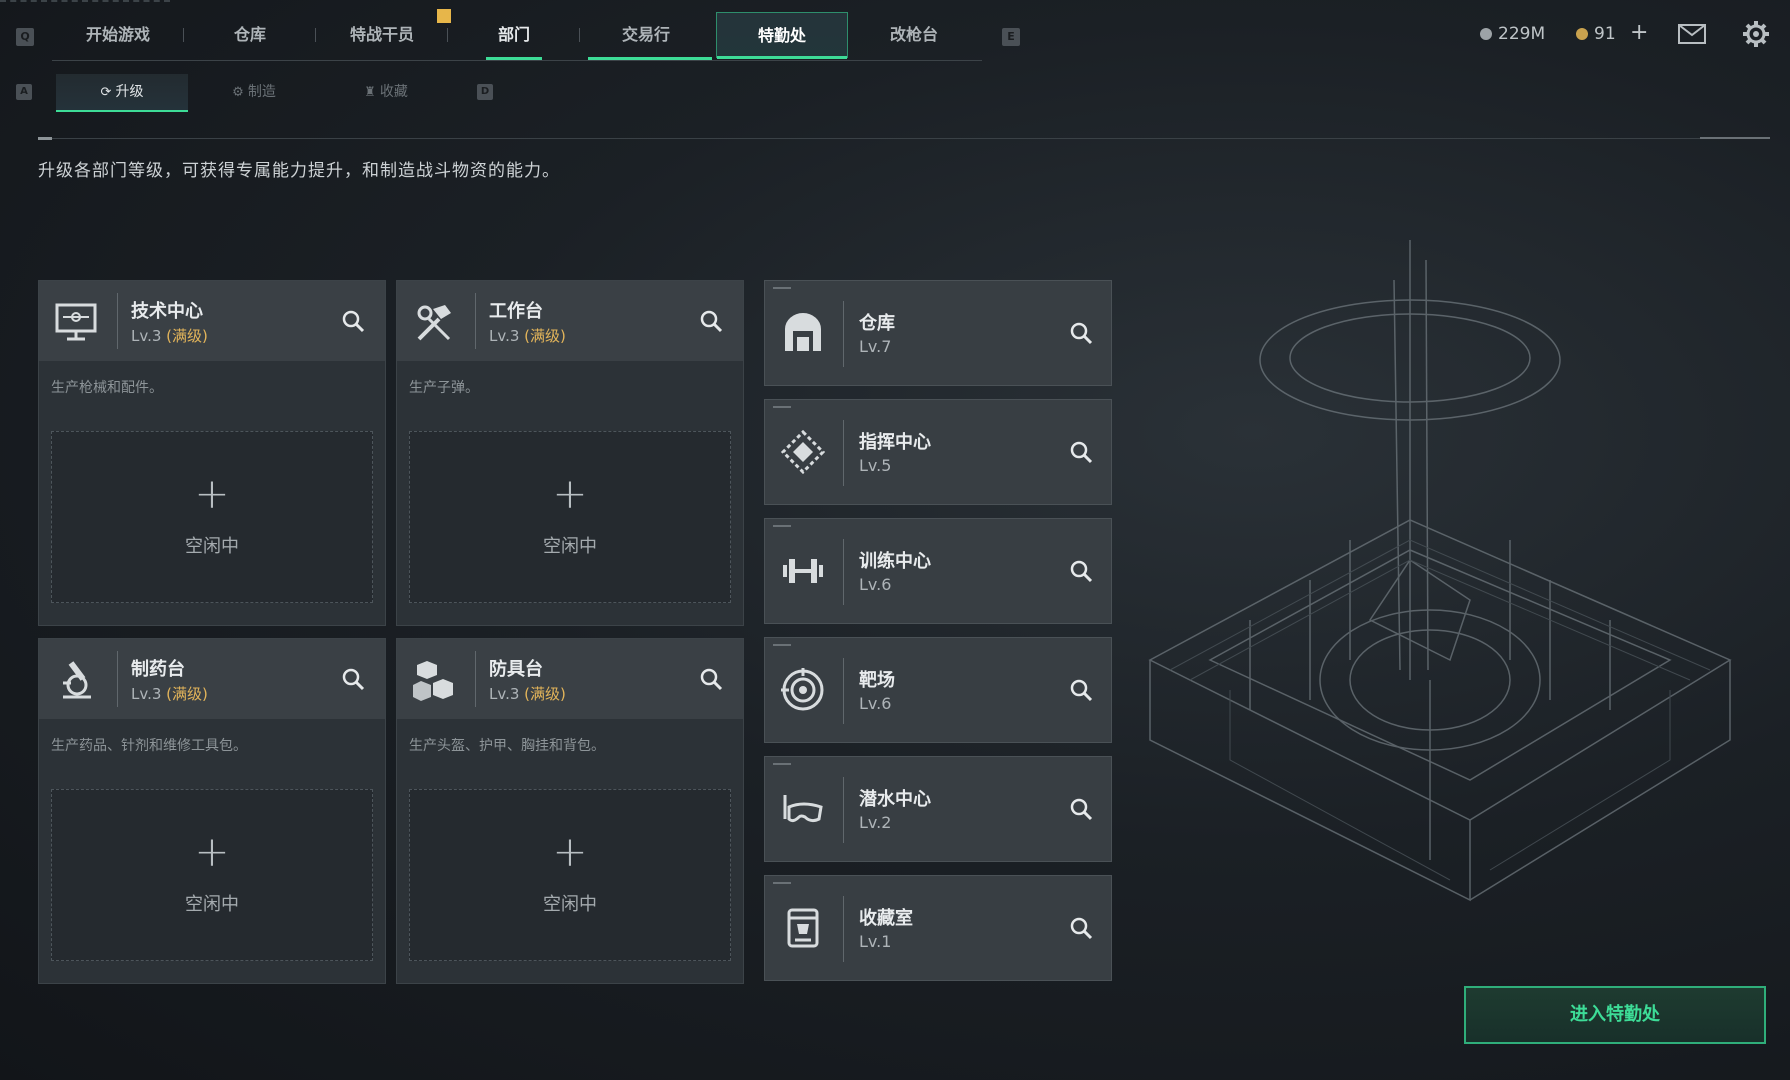 This screenshot has height=1080, width=1790. What do you see at coordinates (107, 388) in the screenshot?
I see `card-description: 生产枪械和配件。` at bounding box center [107, 388].